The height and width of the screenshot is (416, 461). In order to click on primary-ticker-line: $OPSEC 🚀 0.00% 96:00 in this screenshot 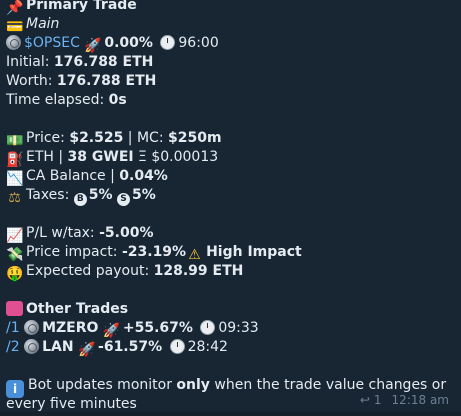, I will do `click(230, 44)`.